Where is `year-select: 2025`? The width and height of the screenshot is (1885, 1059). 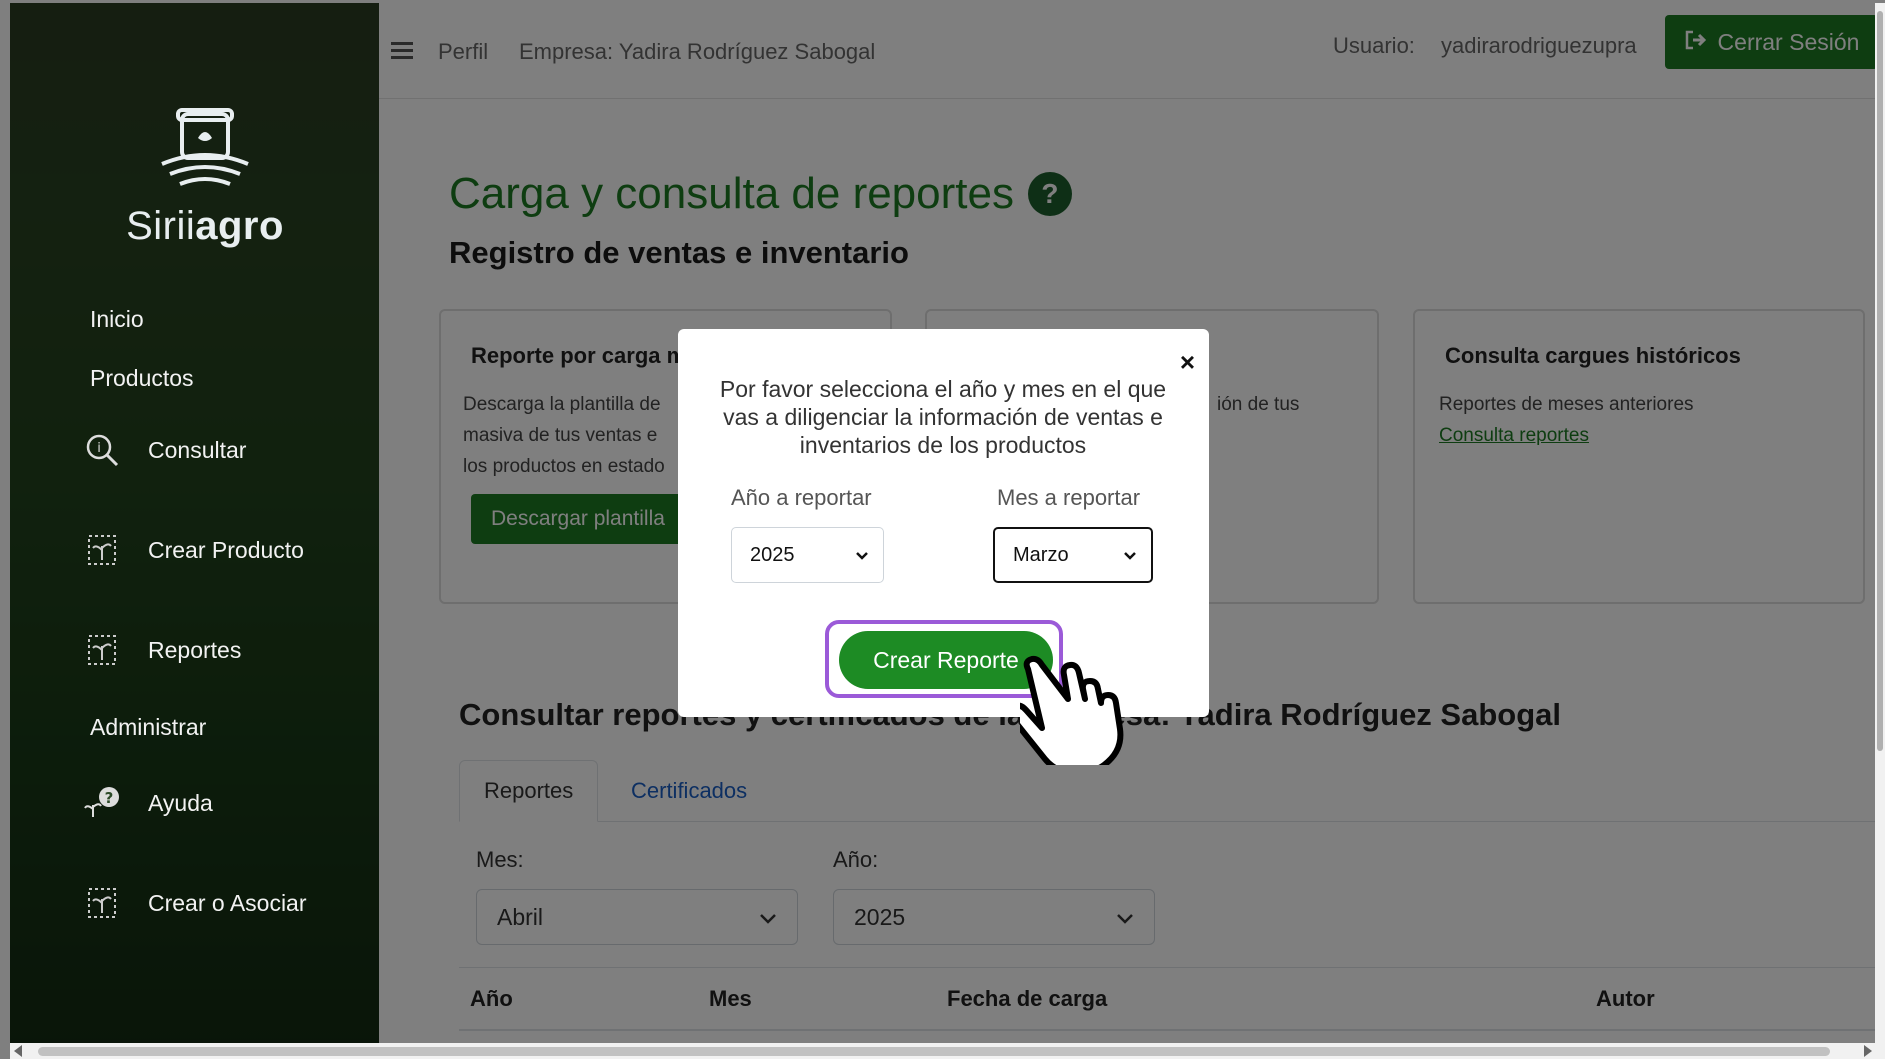
year-select: 2025 is located at coordinates (807, 555).